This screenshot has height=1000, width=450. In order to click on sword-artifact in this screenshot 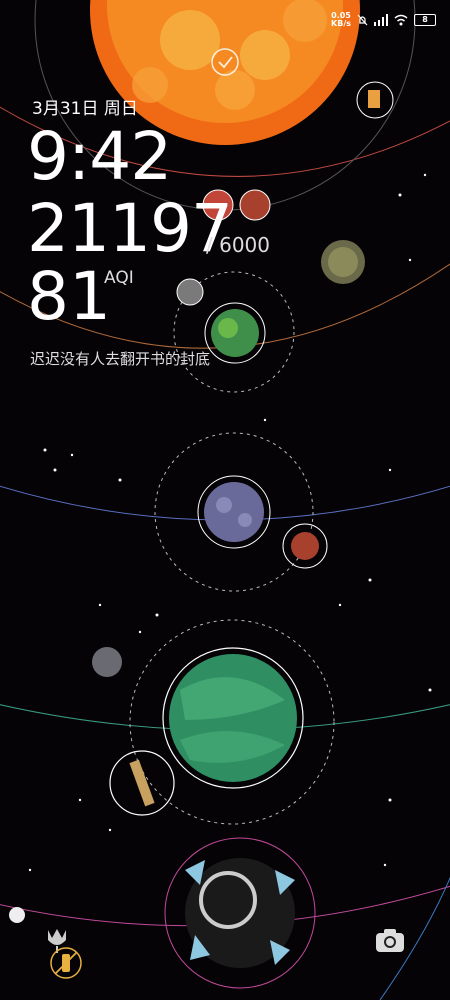, I will do `click(142, 783)`.